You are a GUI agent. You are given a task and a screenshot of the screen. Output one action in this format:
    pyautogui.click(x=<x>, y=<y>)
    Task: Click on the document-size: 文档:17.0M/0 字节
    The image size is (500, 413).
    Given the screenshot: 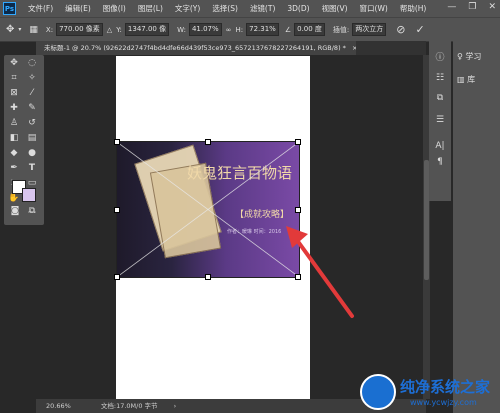 What is the action you would take?
    pyautogui.click(x=129, y=406)
    